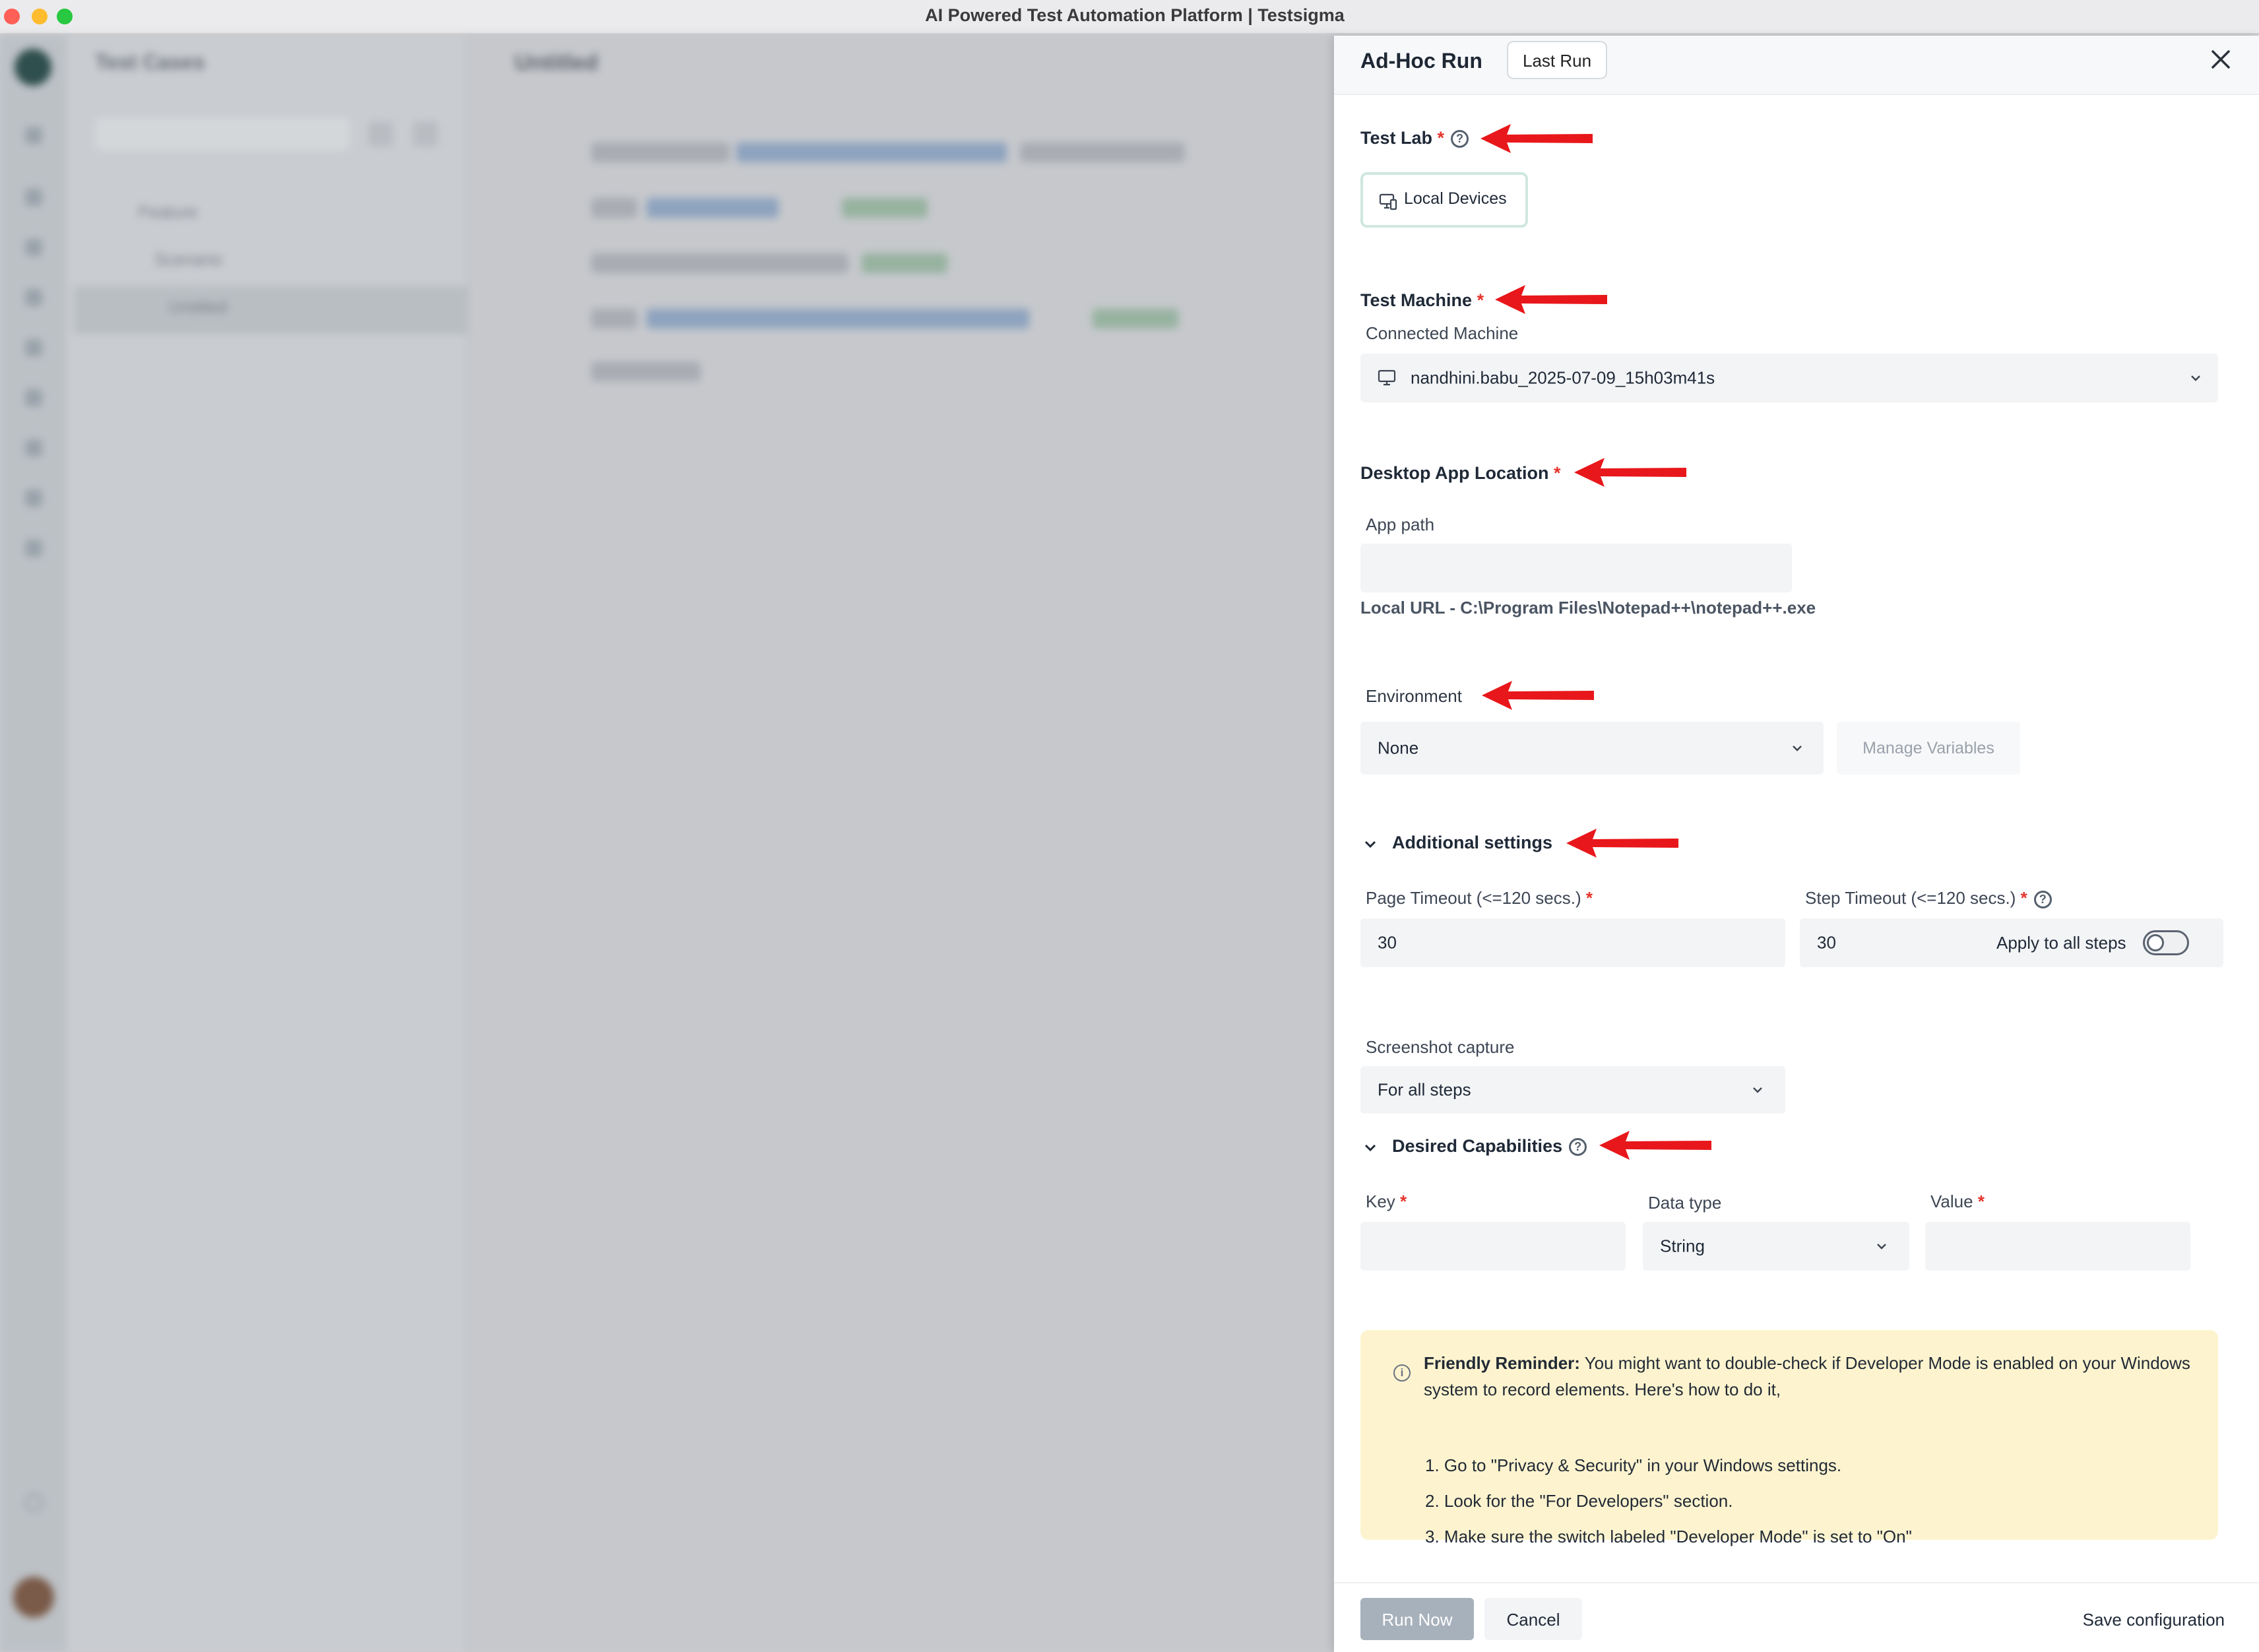 This screenshot has height=1652, width=2259. What do you see at coordinates (1572, 942) in the screenshot?
I see `page-timeout-input: 30` at bounding box center [1572, 942].